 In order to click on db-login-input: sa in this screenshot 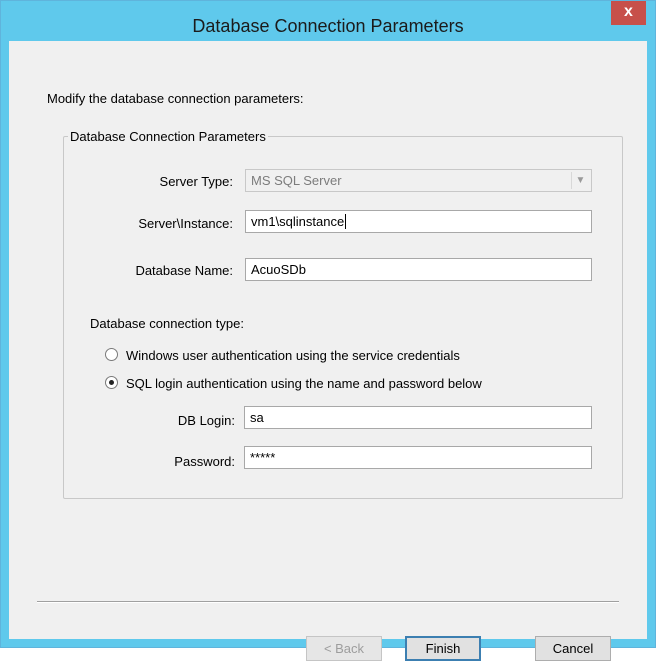, I will do `click(418, 417)`.